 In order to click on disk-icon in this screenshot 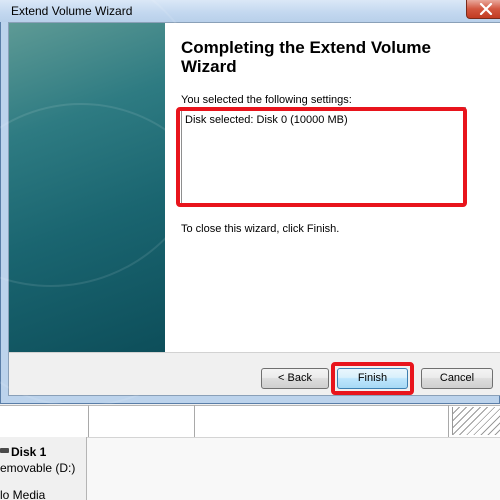, I will do `click(4, 450)`.